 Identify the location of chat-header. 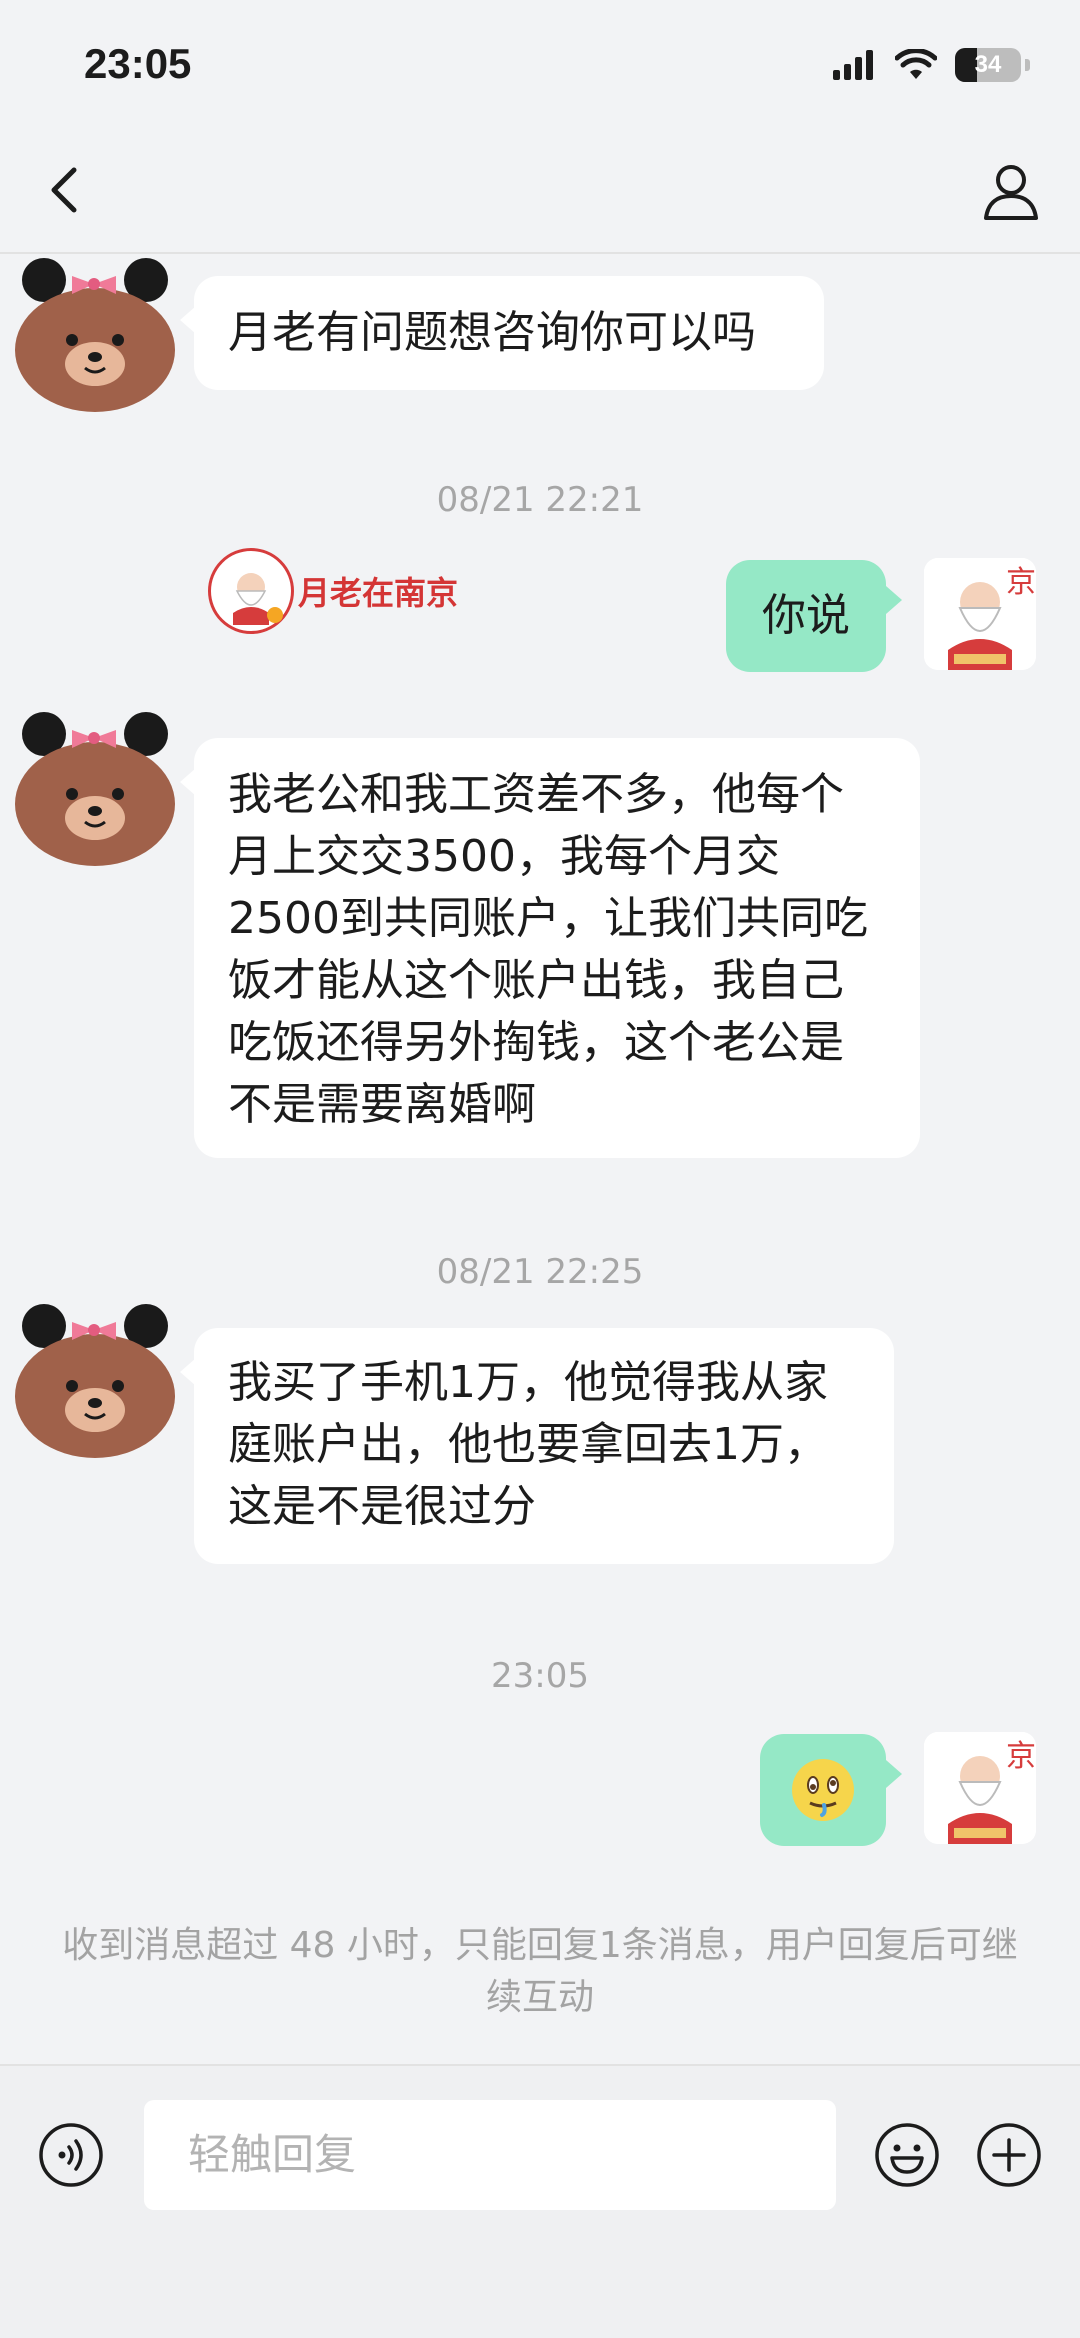
(540, 192).